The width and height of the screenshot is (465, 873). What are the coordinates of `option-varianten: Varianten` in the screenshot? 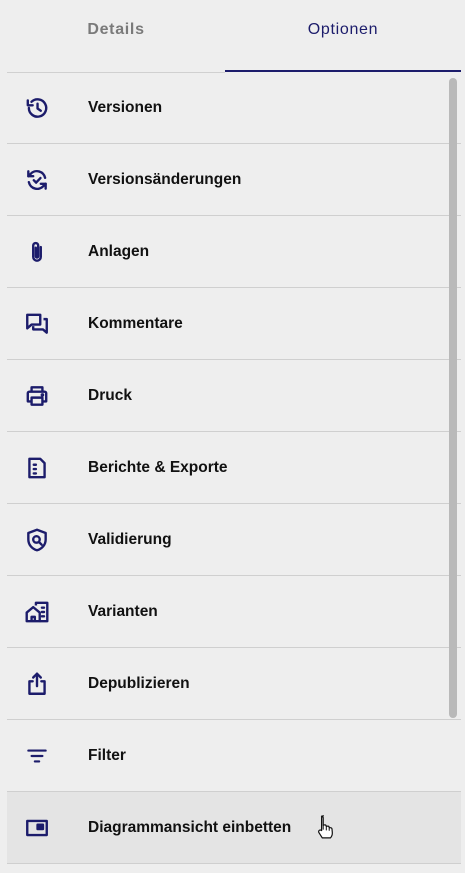 It's located at (234, 612).